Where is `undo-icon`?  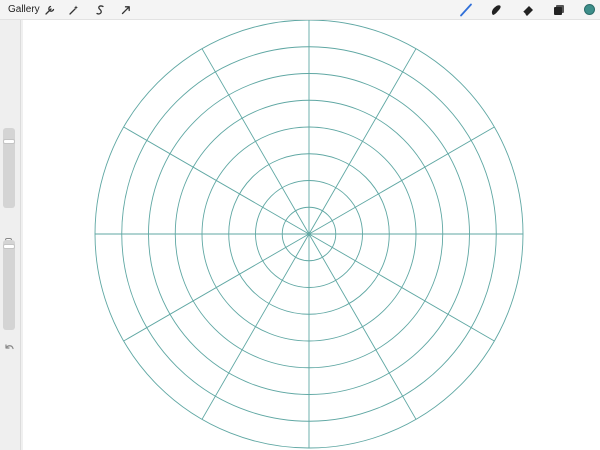
undo-icon is located at coordinates (9, 346).